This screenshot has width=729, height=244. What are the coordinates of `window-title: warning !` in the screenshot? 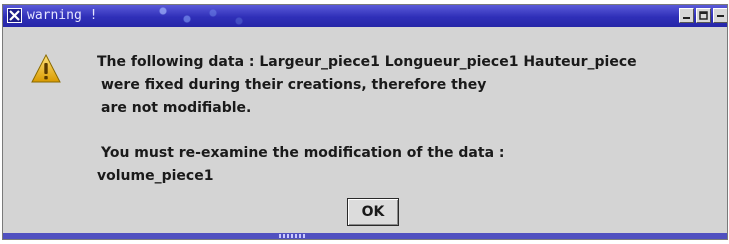 It's located at (62, 15).